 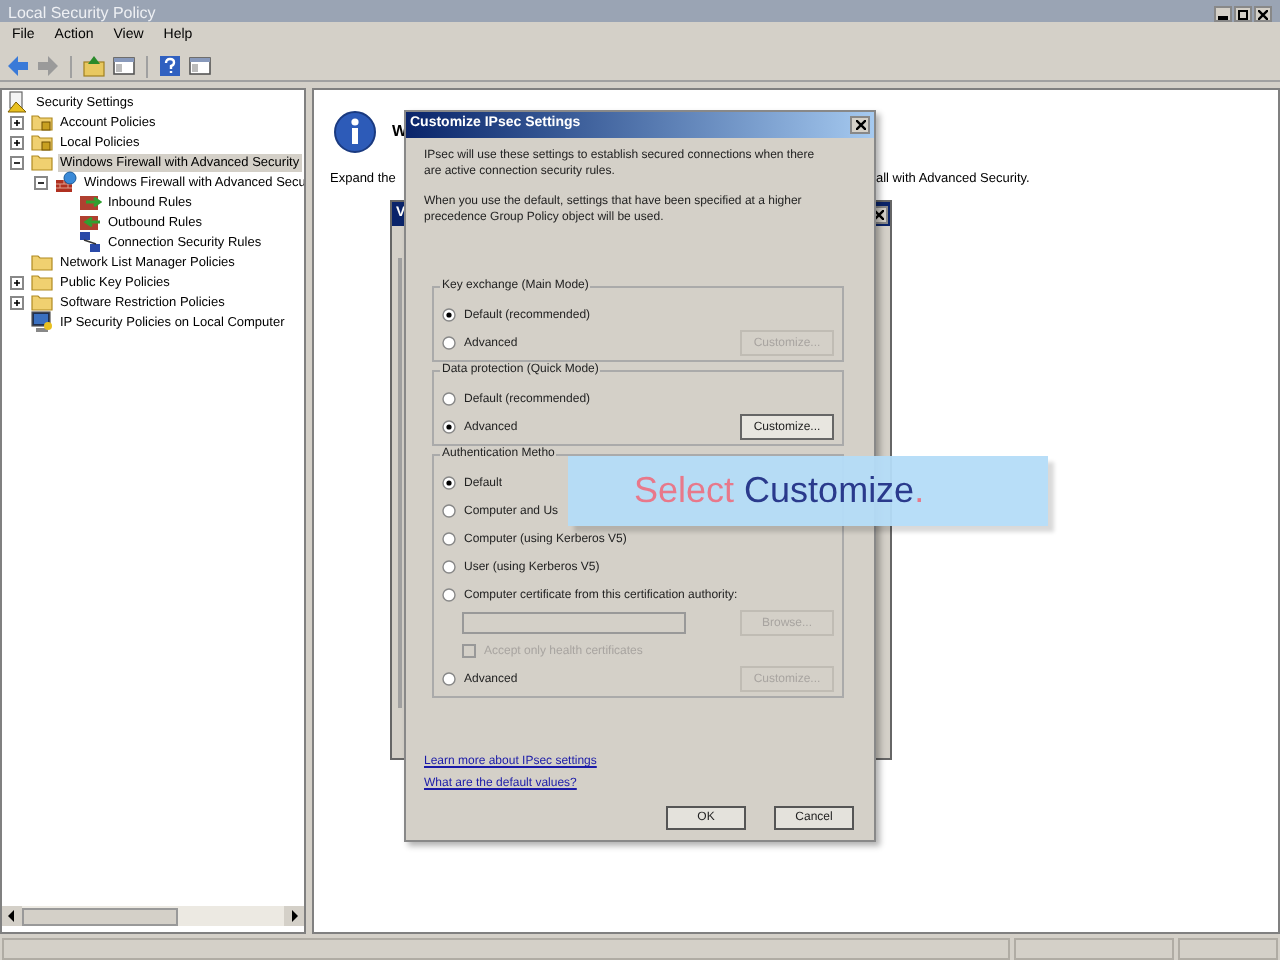 What do you see at coordinates (294, 916) in the screenshot?
I see `scroll-right-icon` at bounding box center [294, 916].